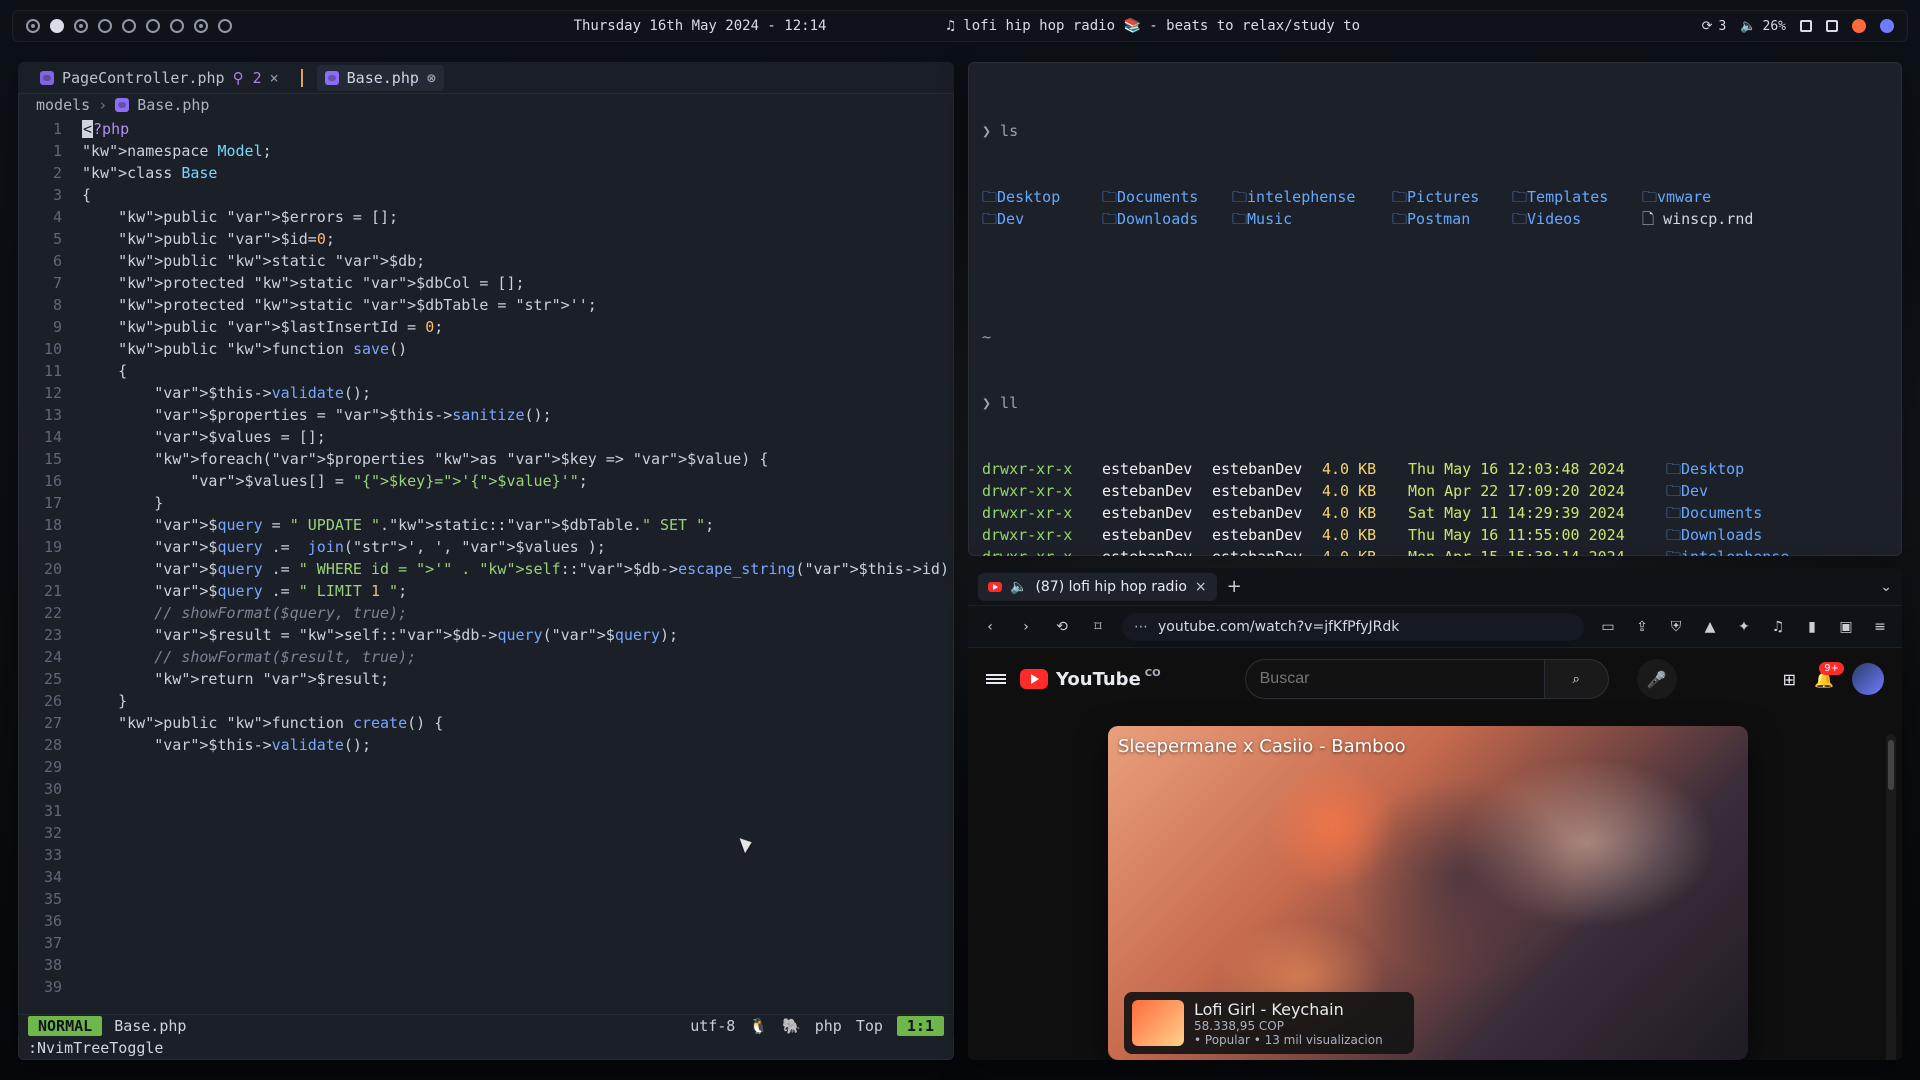  What do you see at coordinates (57, 151) in the screenshot?
I see `line-number: 1` at bounding box center [57, 151].